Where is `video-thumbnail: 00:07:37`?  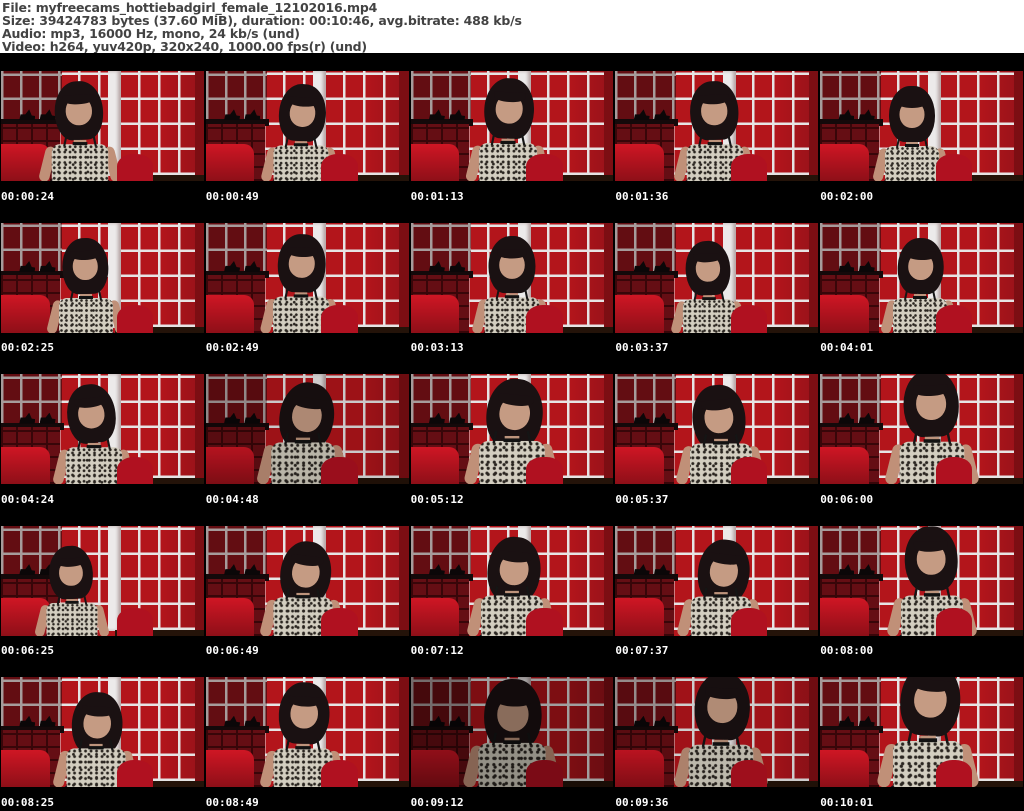 video-thumbnail: 00:07:37 is located at coordinates (717, 583).